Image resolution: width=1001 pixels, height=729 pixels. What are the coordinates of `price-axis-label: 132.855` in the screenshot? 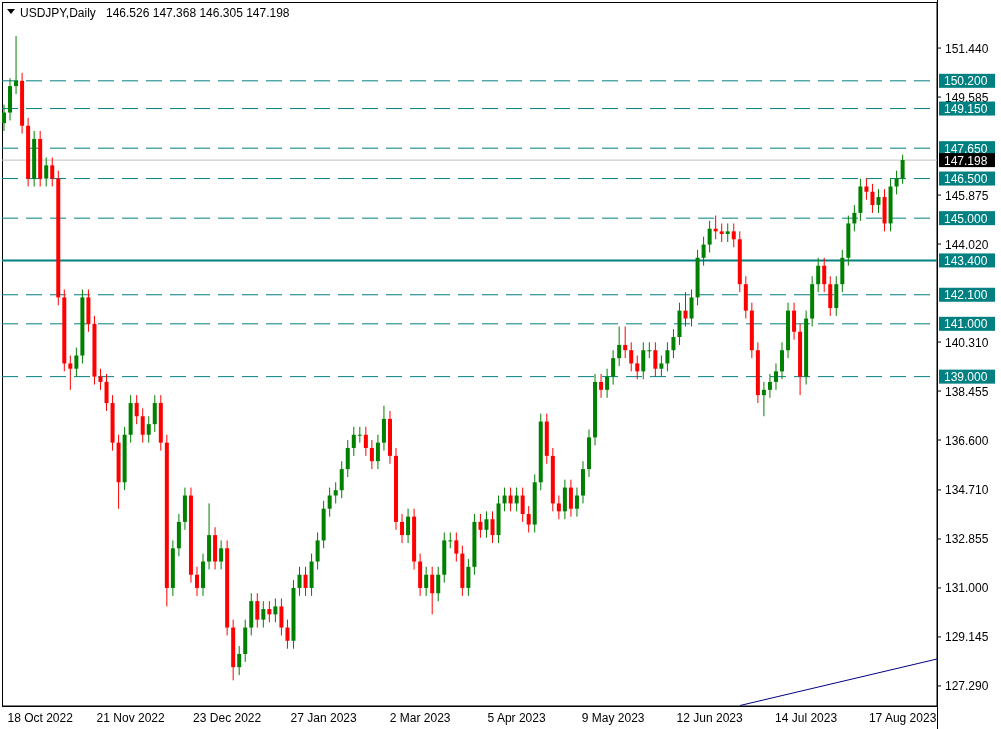 It's located at (967, 539).